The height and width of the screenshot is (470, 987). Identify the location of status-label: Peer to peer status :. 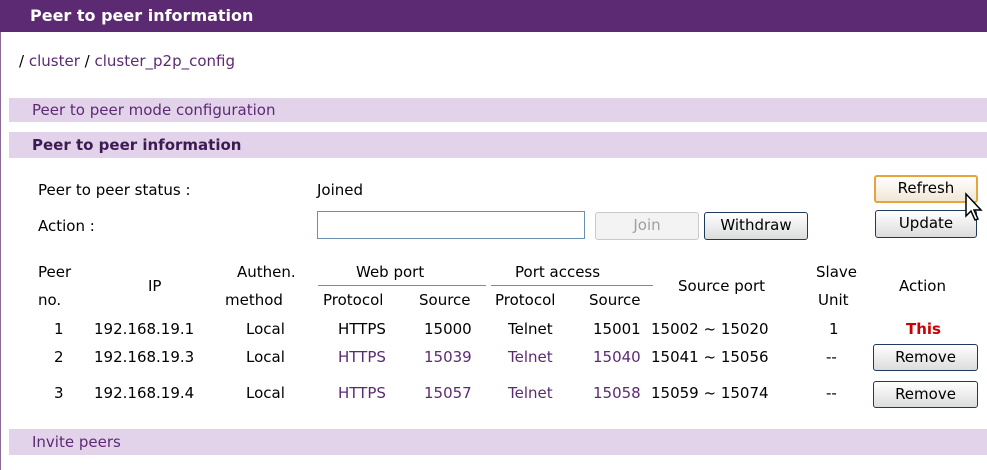
(114, 190).